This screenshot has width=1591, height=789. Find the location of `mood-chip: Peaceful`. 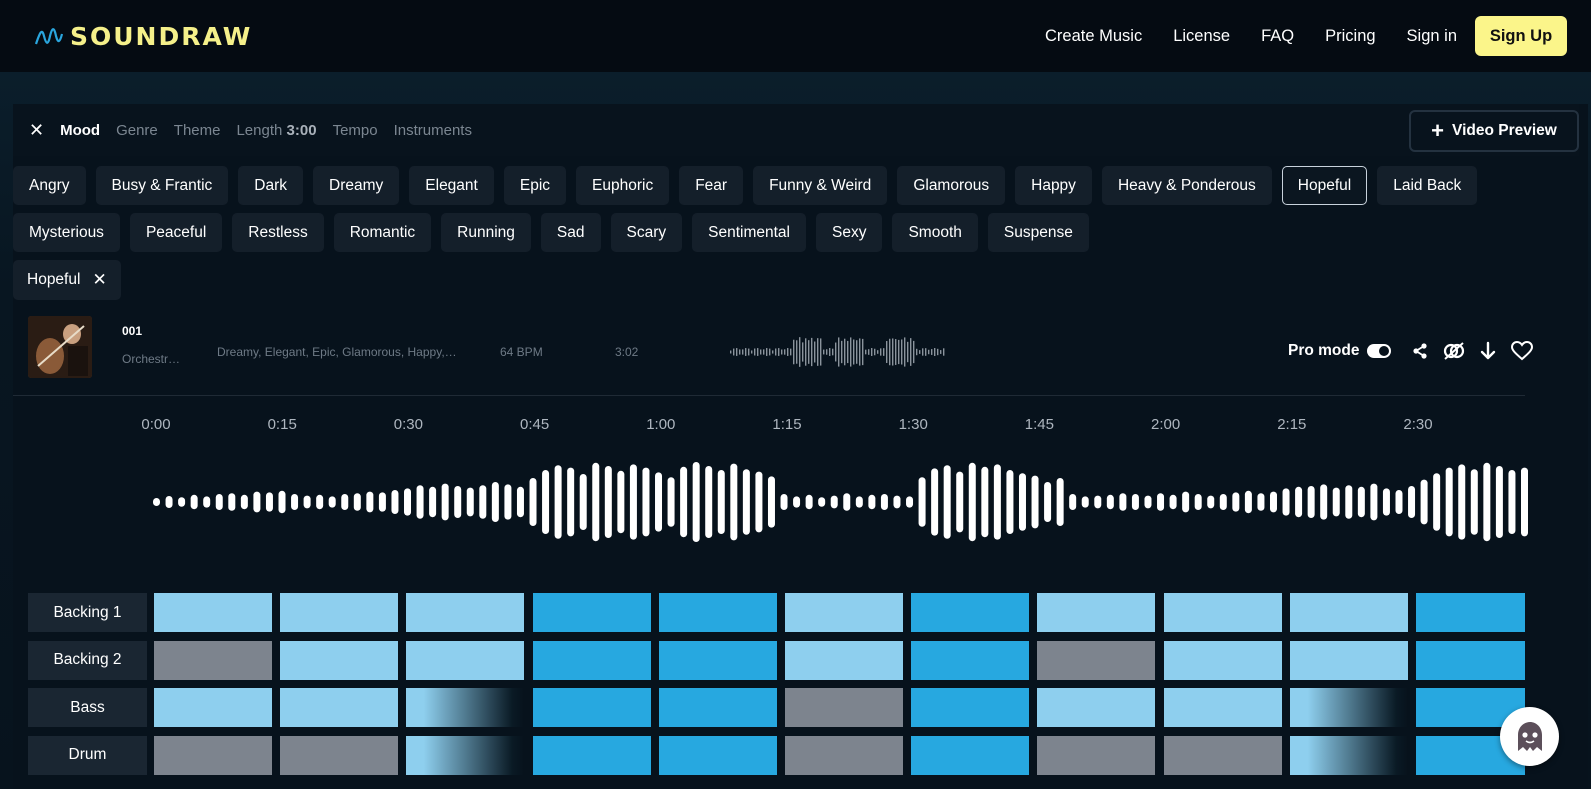

mood-chip: Peaceful is located at coordinates (176, 232).